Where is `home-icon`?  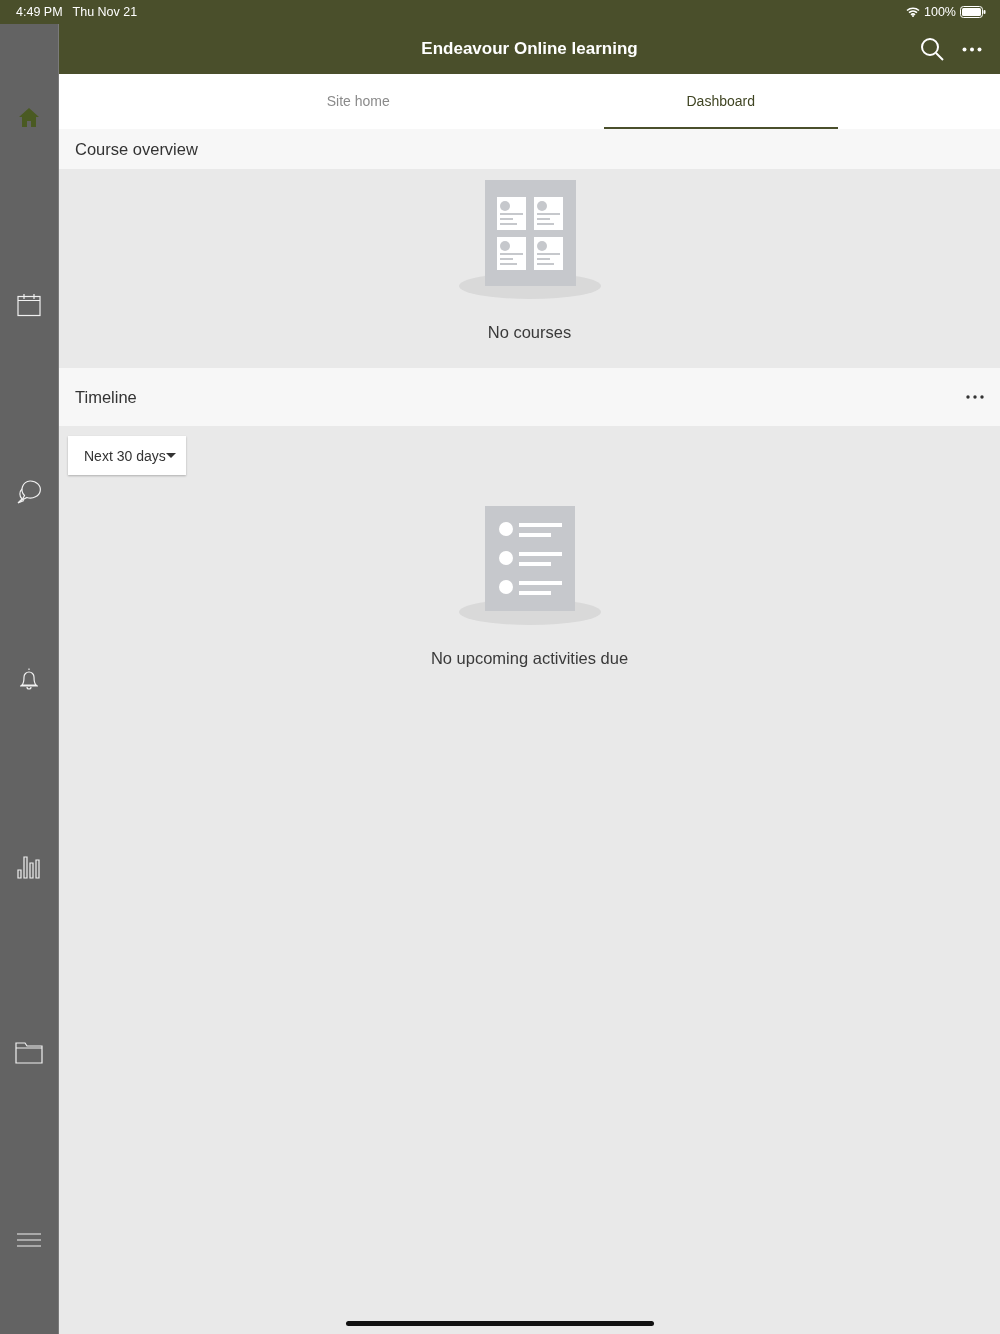
home-icon is located at coordinates (29, 118).